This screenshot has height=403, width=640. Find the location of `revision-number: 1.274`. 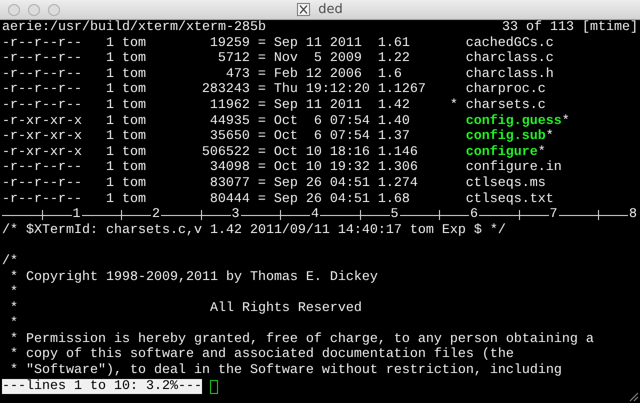

revision-number: 1.274 is located at coordinates (398, 184).